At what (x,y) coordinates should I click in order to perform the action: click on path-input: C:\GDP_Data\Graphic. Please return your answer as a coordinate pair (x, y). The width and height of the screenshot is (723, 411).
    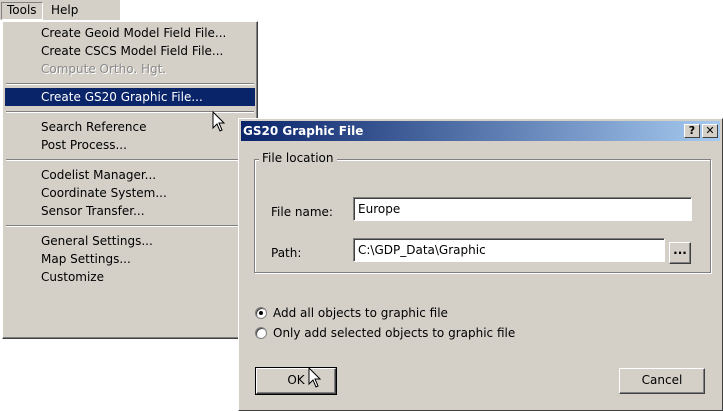
    Looking at the image, I should click on (509, 250).